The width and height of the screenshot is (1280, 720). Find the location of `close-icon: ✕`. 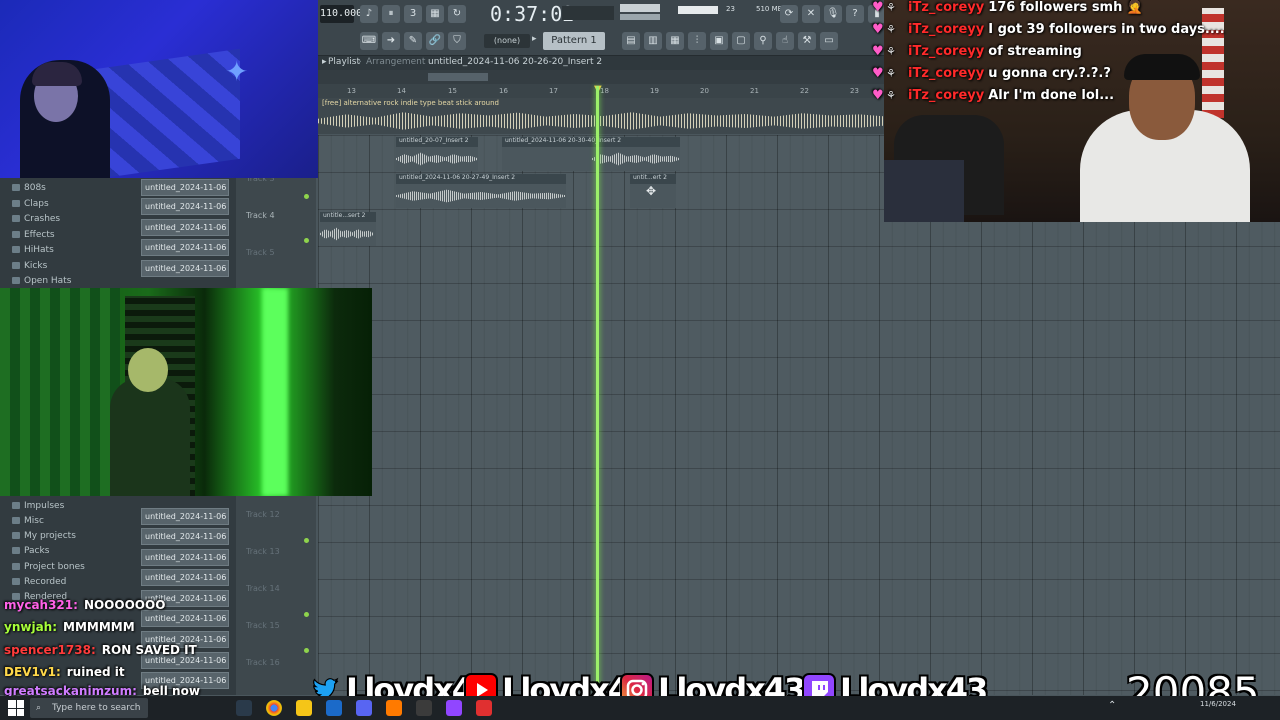

close-icon: ✕ is located at coordinates (811, 14).